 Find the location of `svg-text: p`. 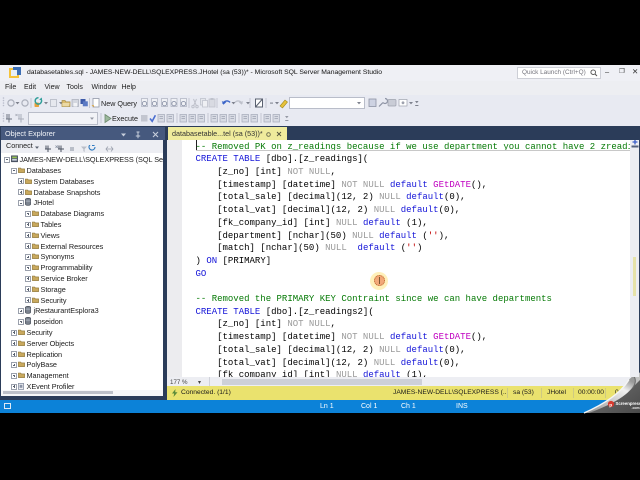

svg-text: p is located at coordinates (610, 405).